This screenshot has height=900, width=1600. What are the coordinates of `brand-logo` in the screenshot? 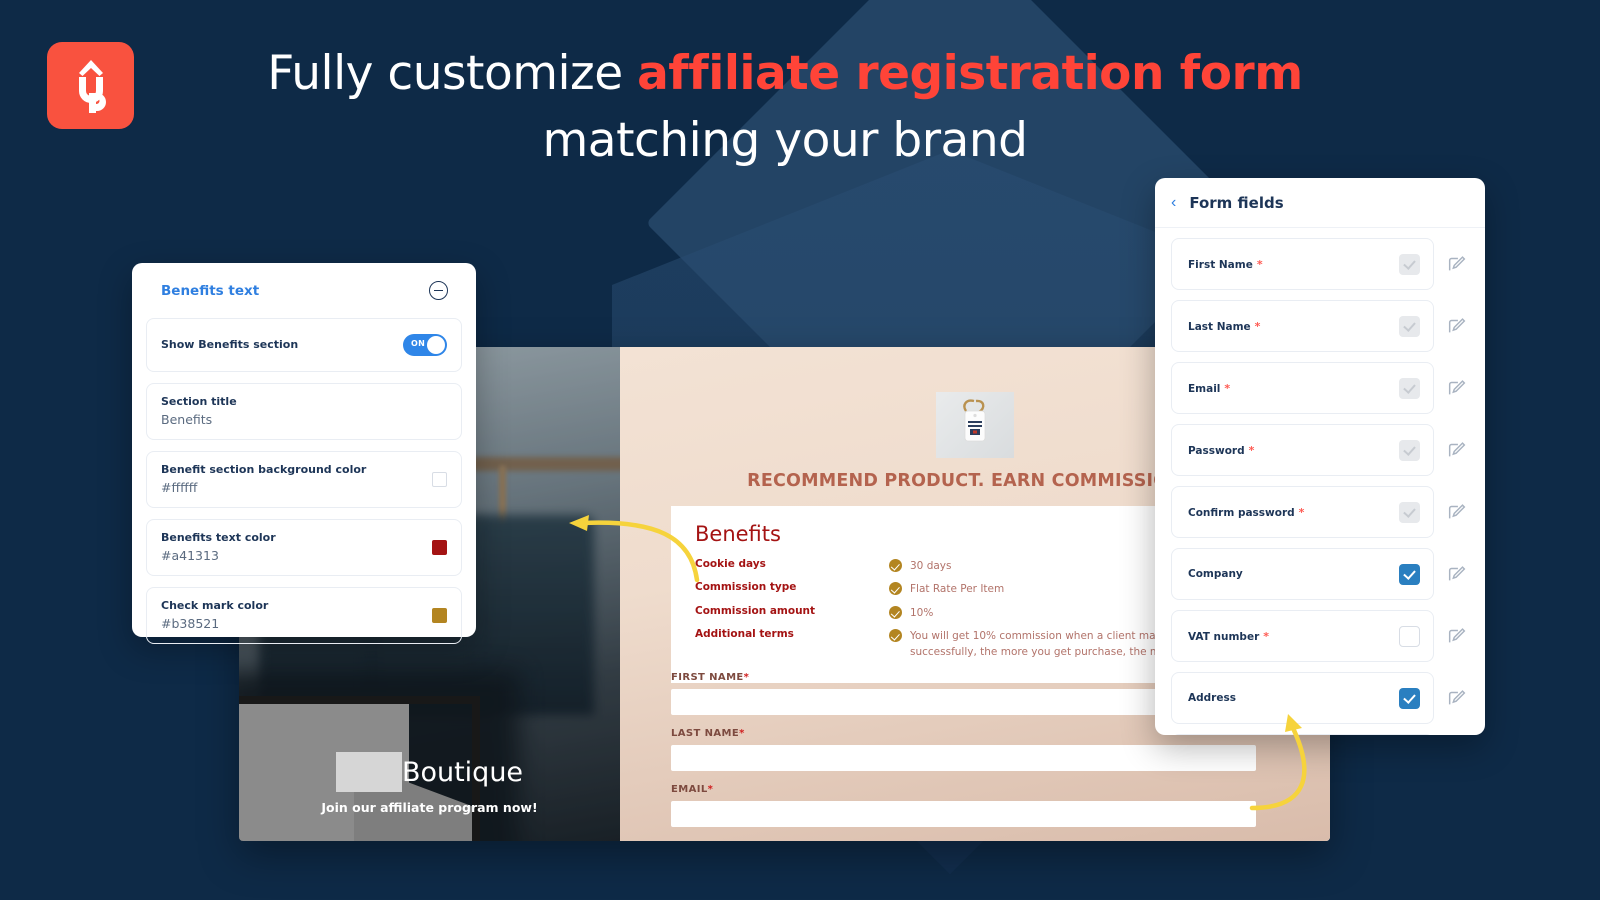 It's located at (90, 85).